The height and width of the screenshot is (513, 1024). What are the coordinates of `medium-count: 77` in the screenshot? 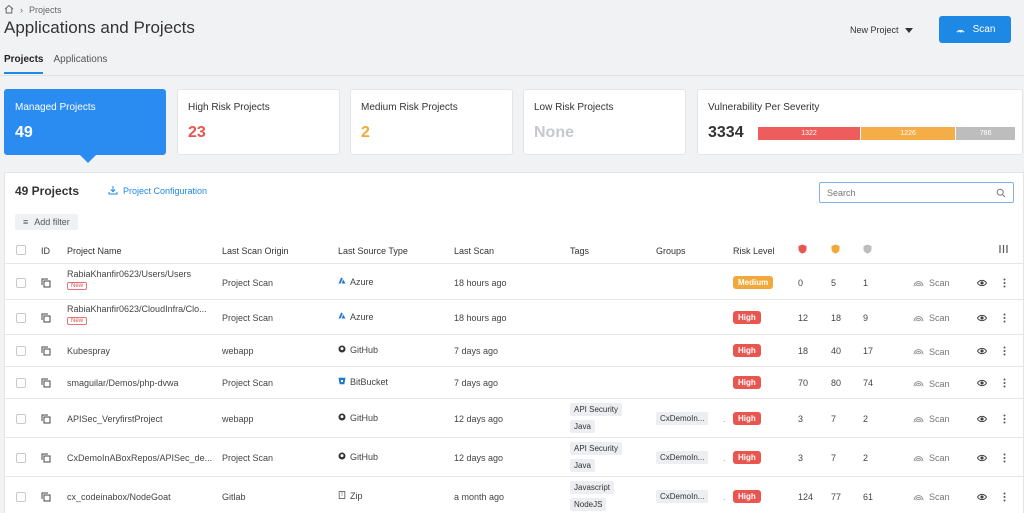 It's located at (836, 497).